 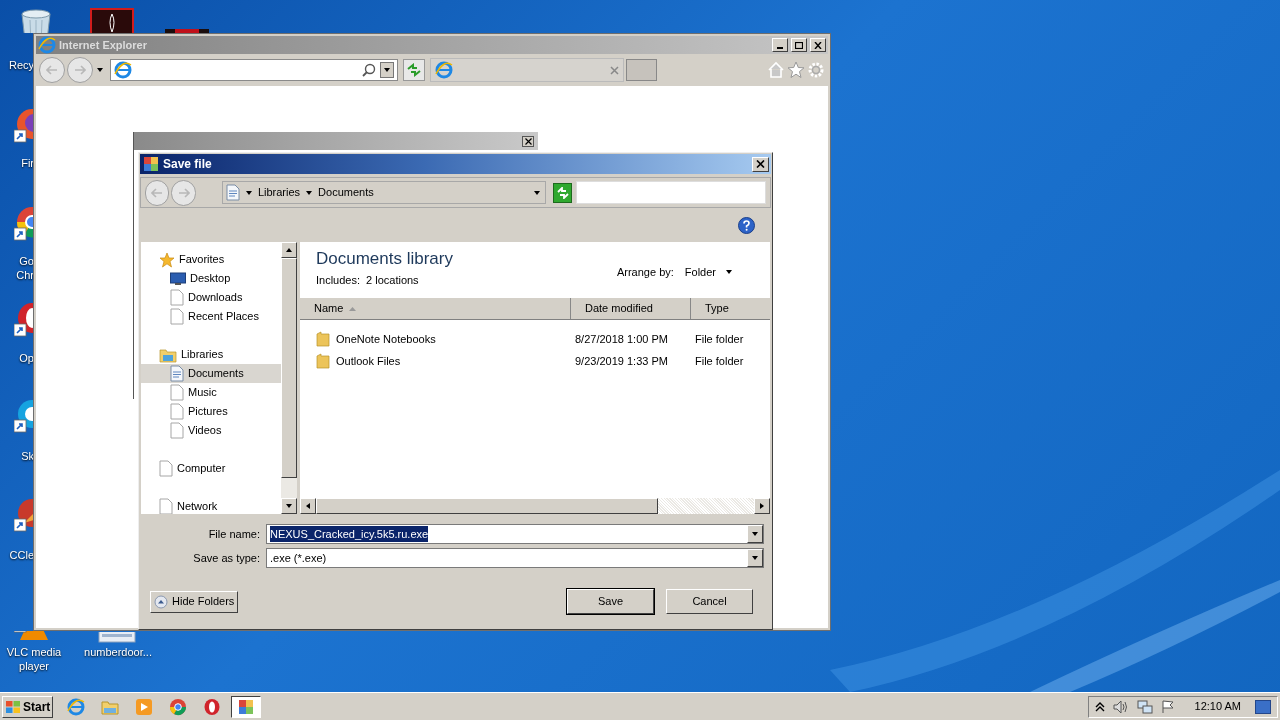 What do you see at coordinates (1144, 706) in the screenshot?
I see `network-icon` at bounding box center [1144, 706].